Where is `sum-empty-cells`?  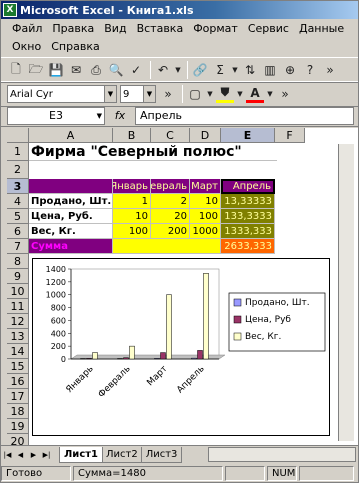 sum-empty-cells is located at coordinates (167, 246).